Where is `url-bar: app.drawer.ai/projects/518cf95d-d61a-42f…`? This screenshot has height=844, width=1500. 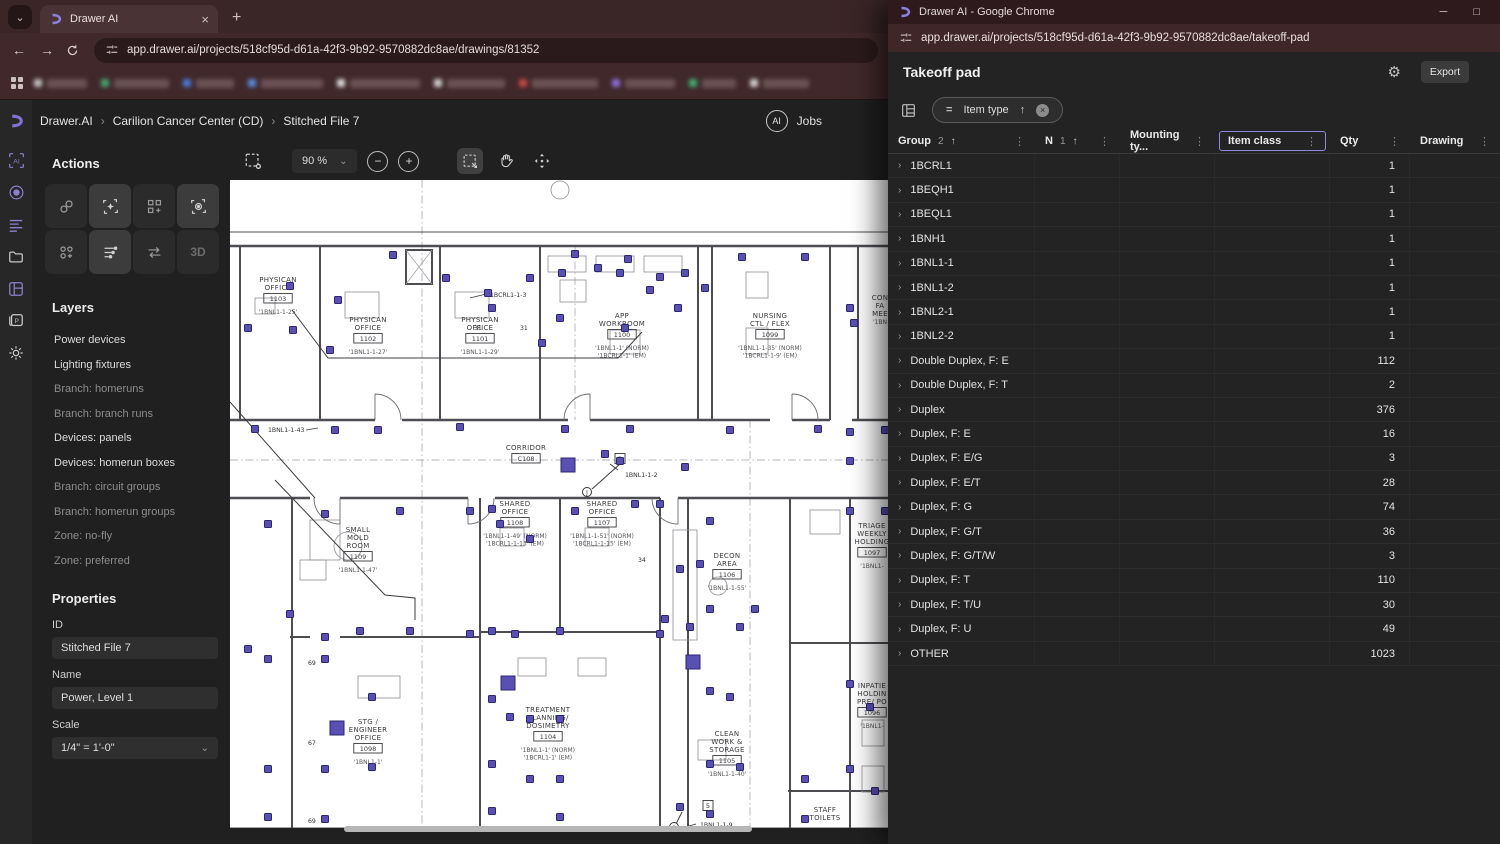 url-bar: app.drawer.ai/projects/518cf95d-d61a-42f… is located at coordinates (486, 50).